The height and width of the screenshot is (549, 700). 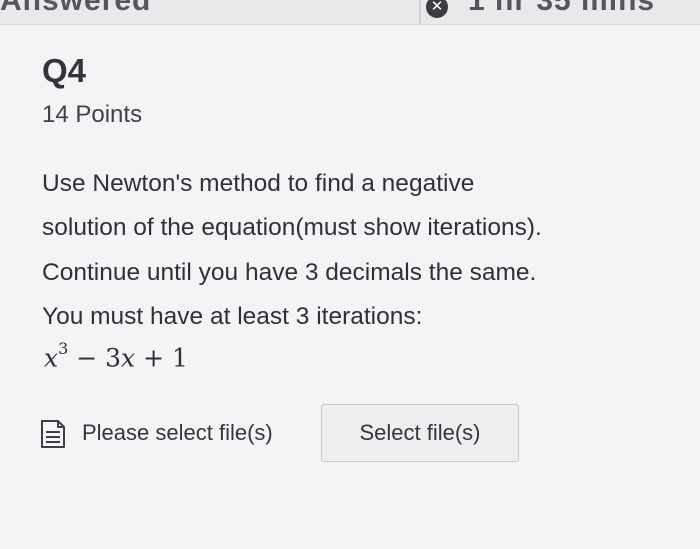 I want to click on file-selection-label: Please select file(s), so click(x=177, y=432).